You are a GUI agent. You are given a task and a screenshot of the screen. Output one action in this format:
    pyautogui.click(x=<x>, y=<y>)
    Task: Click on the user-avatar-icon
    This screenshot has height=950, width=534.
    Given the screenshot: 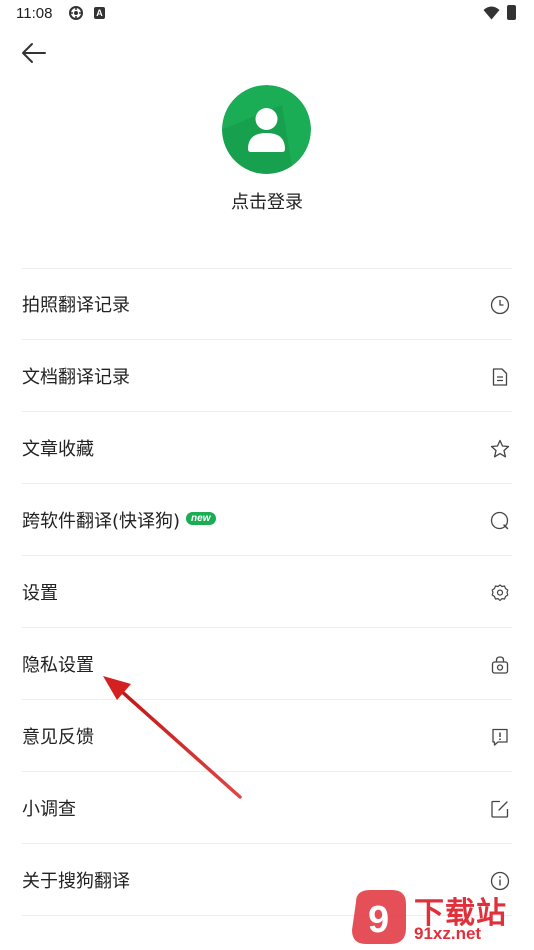 What is the action you would take?
    pyautogui.click(x=266, y=129)
    